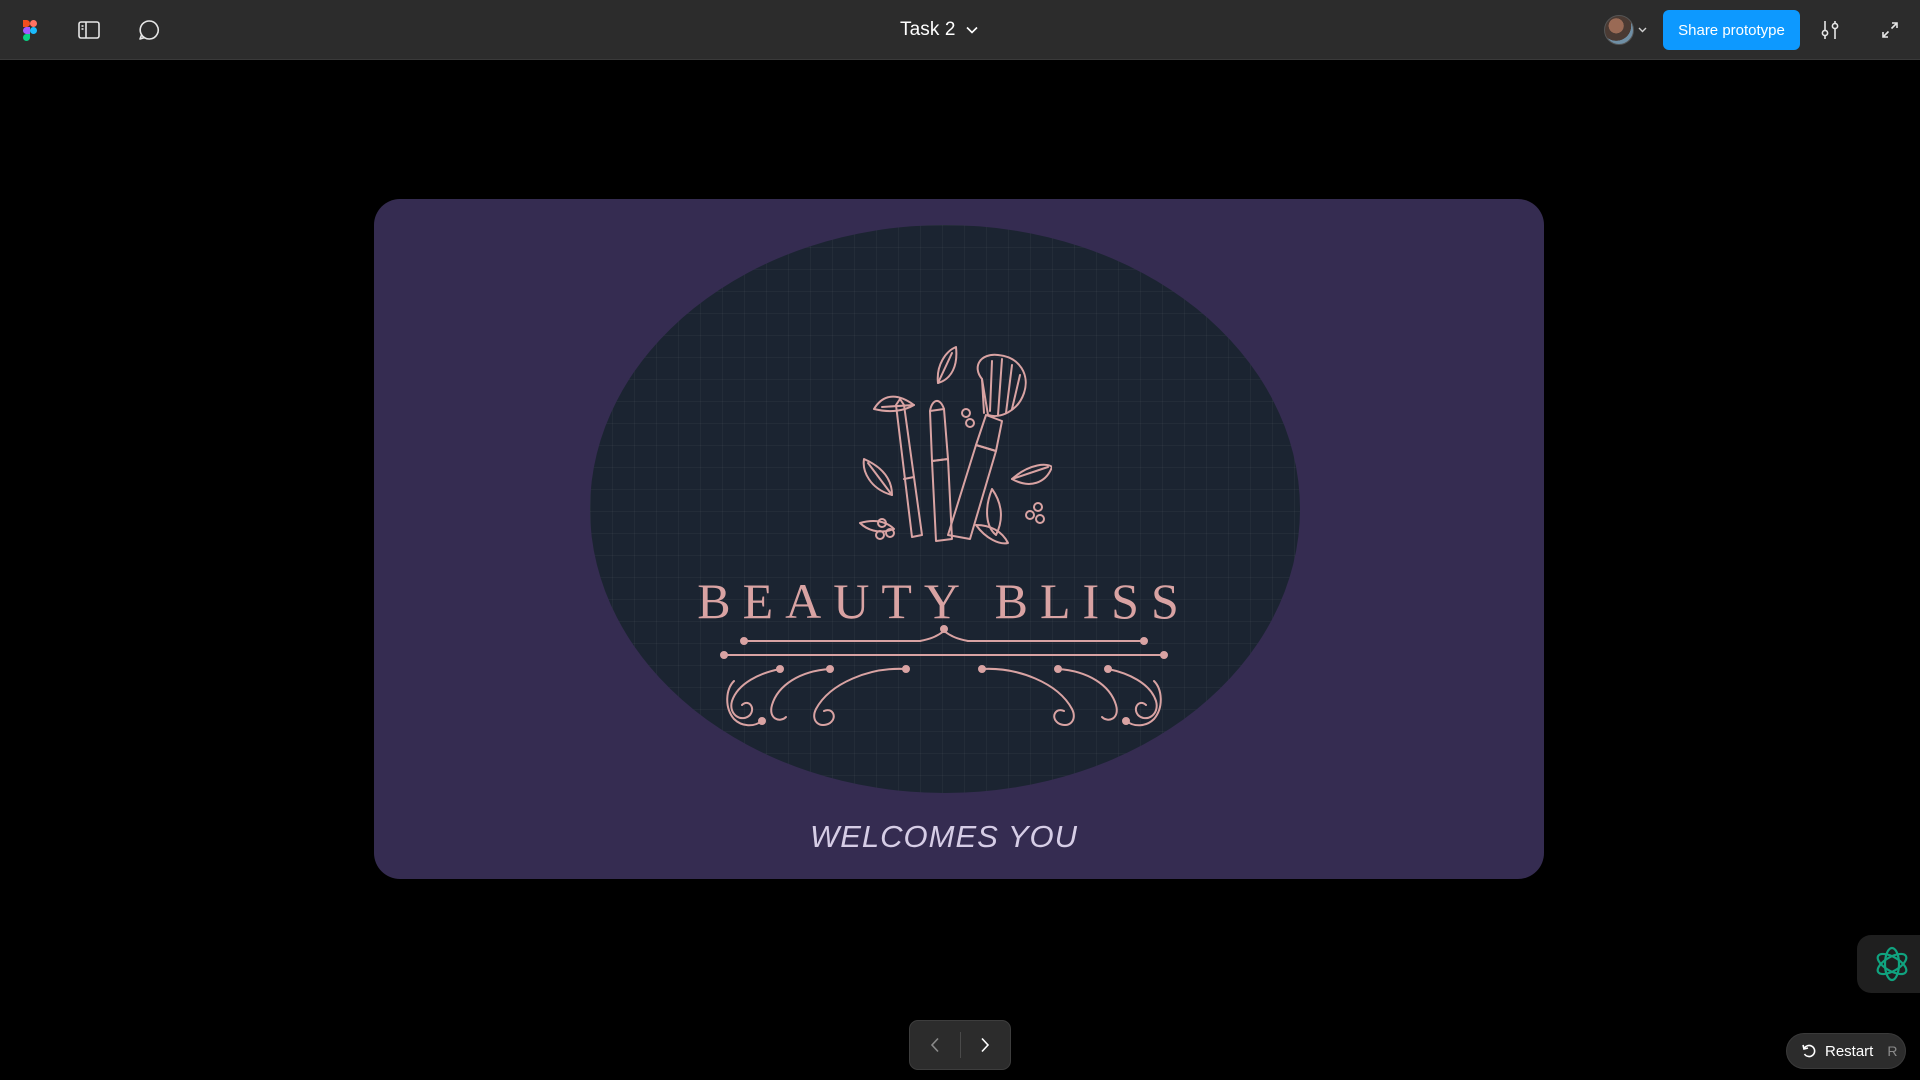 The width and height of the screenshot is (1920, 1080). What do you see at coordinates (1619, 30) in the screenshot?
I see `avatar` at bounding box center [1619, 30].